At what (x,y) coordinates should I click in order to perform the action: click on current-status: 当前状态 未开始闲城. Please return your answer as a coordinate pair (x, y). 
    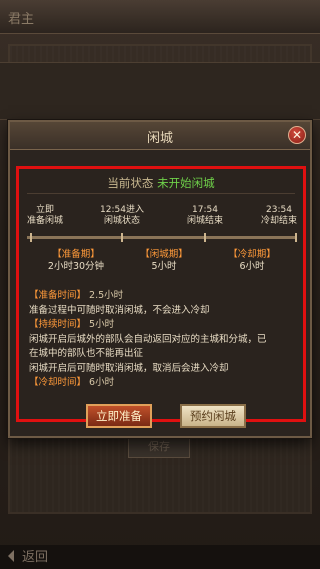
    Looking at the image, I should click on (161, 183).